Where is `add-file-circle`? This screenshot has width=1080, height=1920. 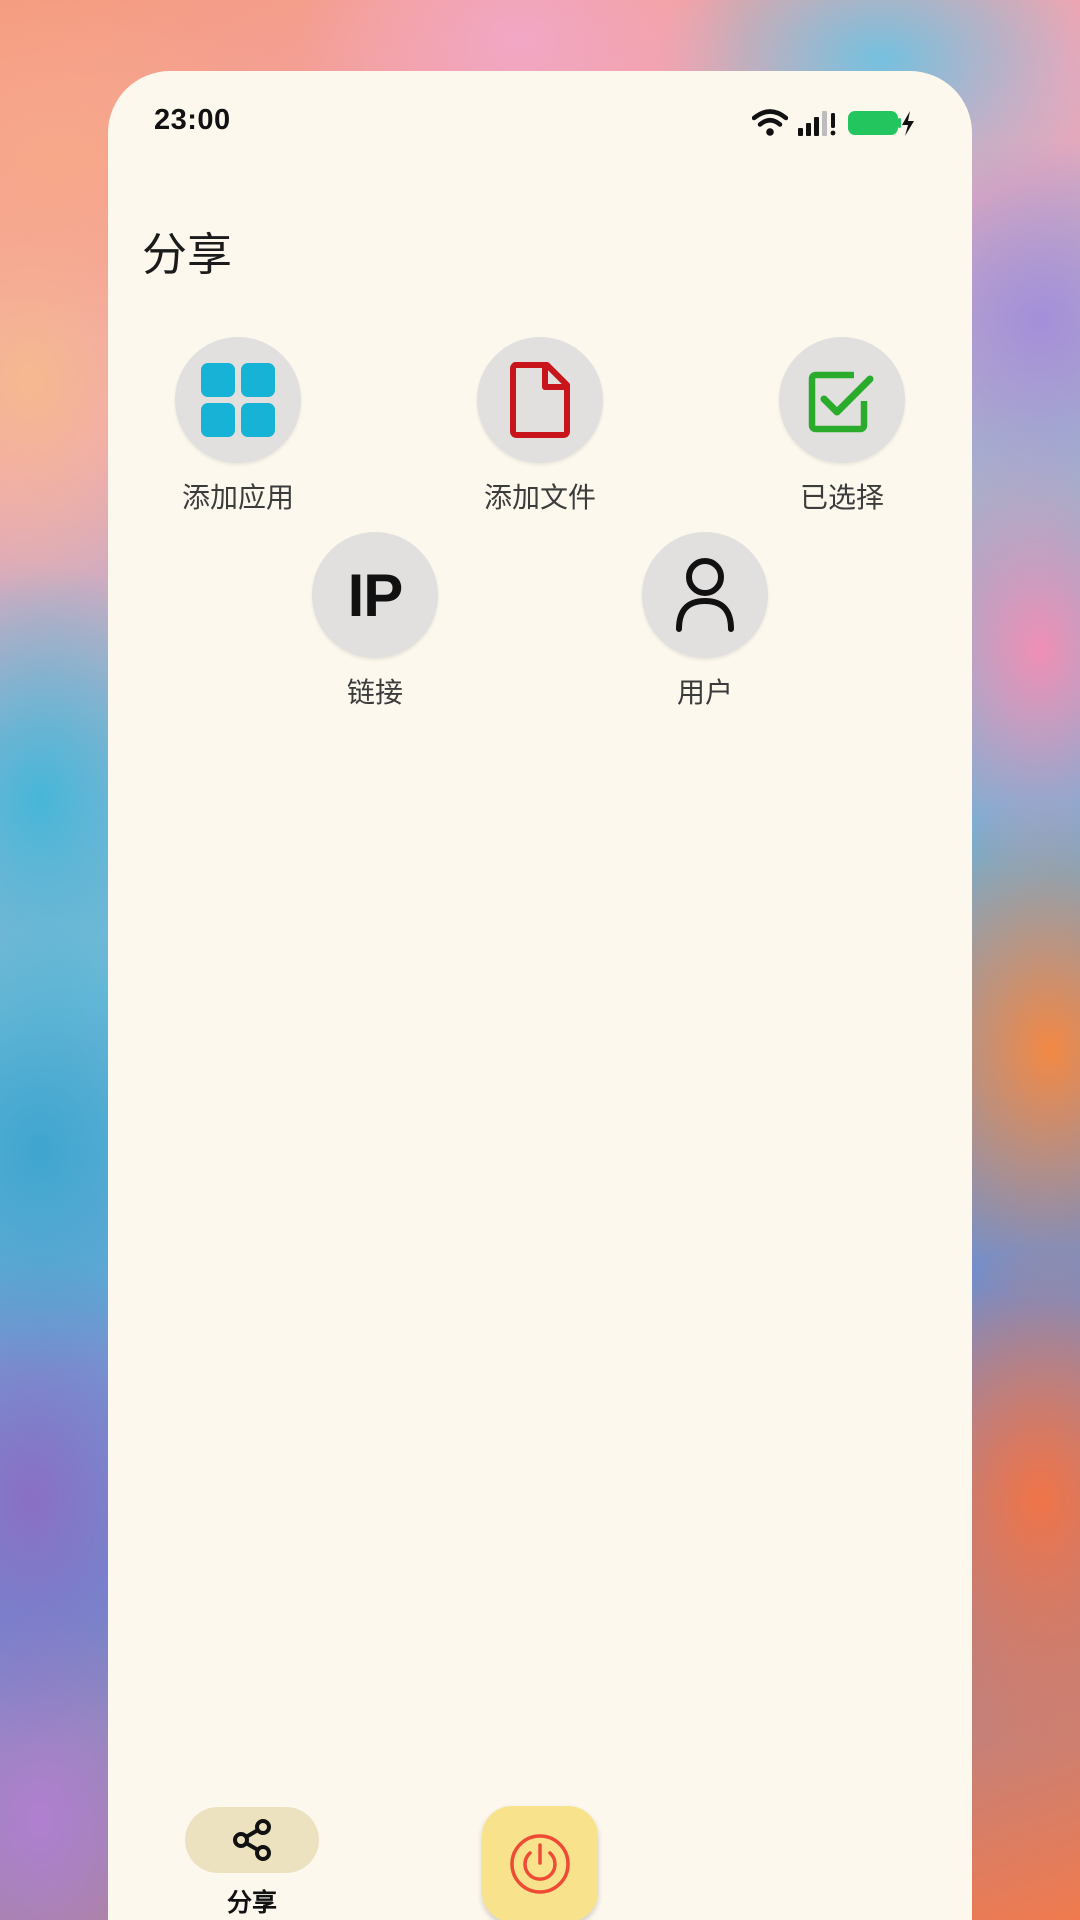
add-file-circle is located at coordinates (540, 400).